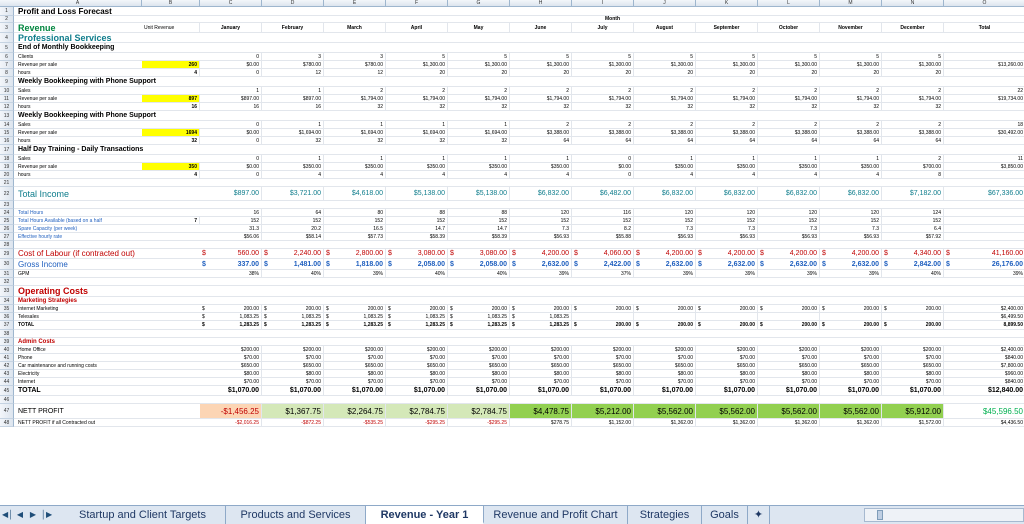 This screenshot has width=1024, height=524. What do you see at coordinates (293, 381) in the screenshot?
I see `value-cell-d: $70.00` at bounding box center [293, 381].